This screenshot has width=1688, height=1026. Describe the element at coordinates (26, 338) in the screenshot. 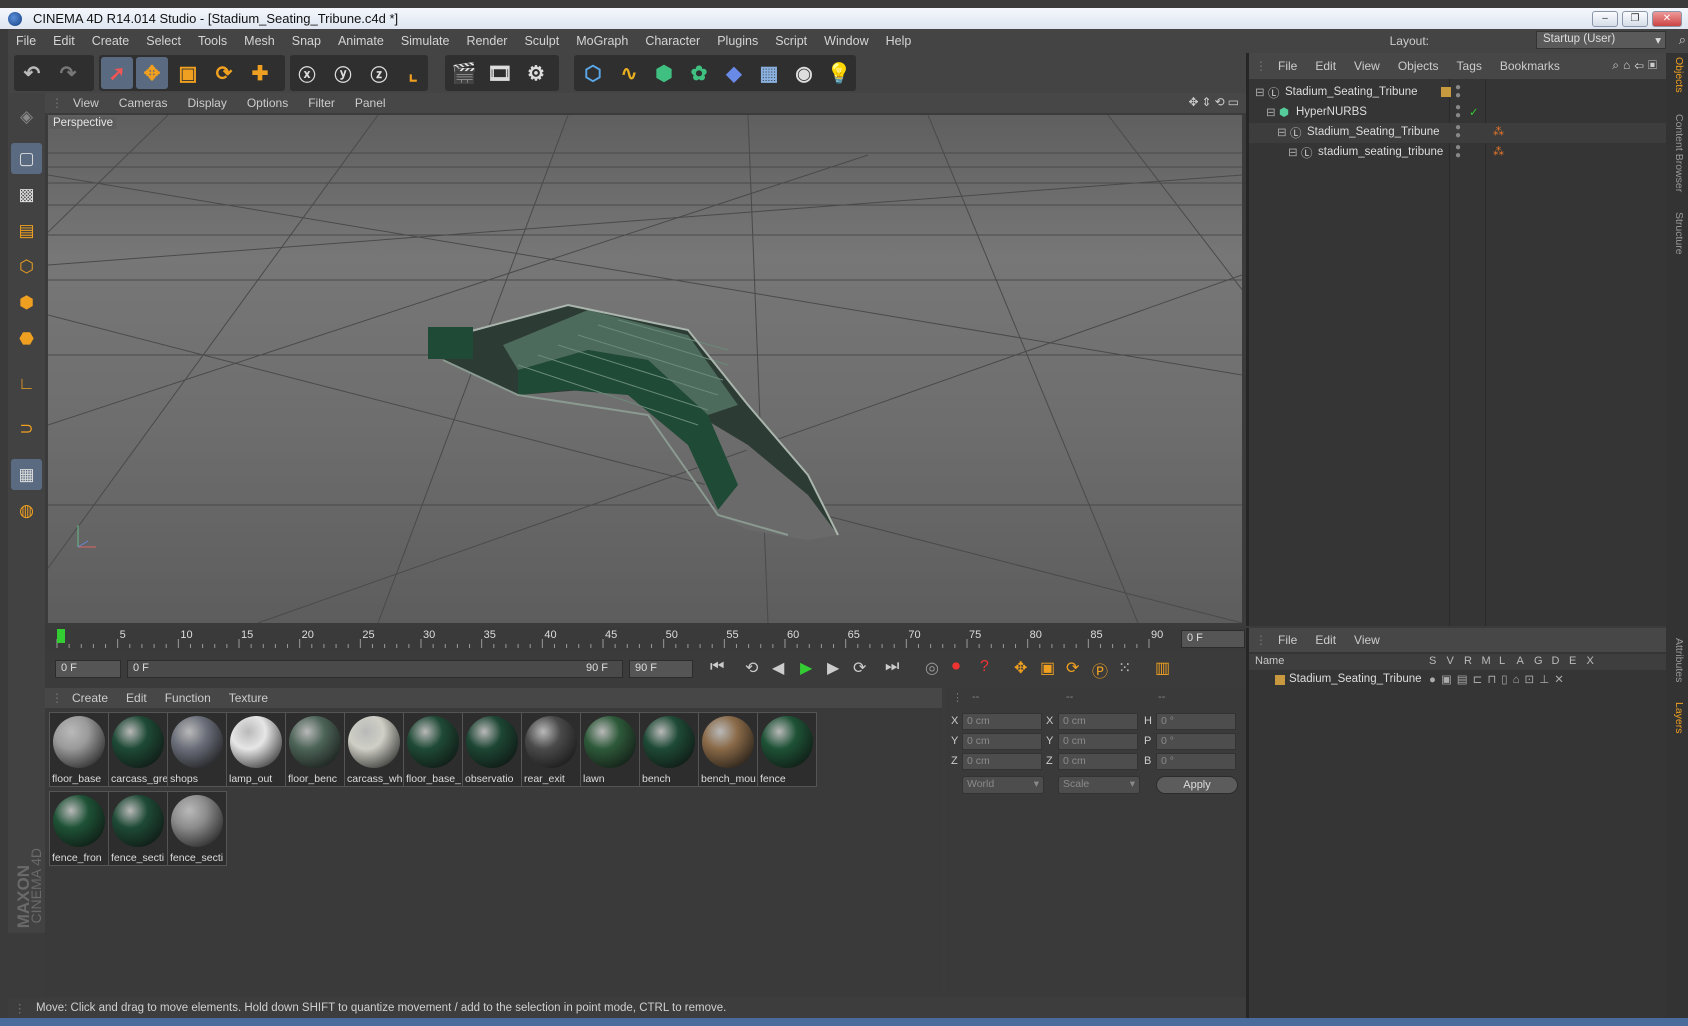

I see `polygons-mode-icon: ⬣` at that location.